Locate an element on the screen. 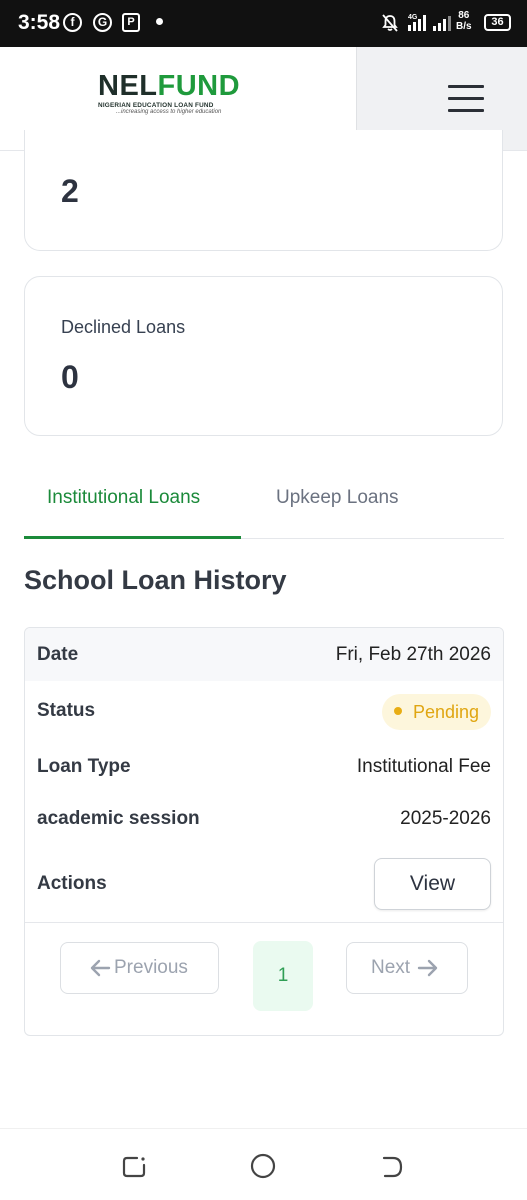  arrow-right-icon is located at coordinates (427, 968).